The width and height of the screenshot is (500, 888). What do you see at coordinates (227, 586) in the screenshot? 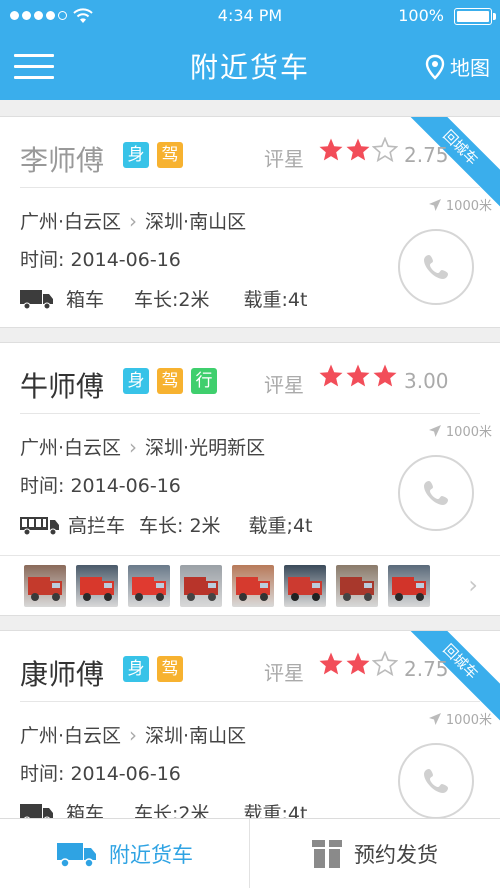
I see `truck-photo-strip` at bounding box center [227, 586].